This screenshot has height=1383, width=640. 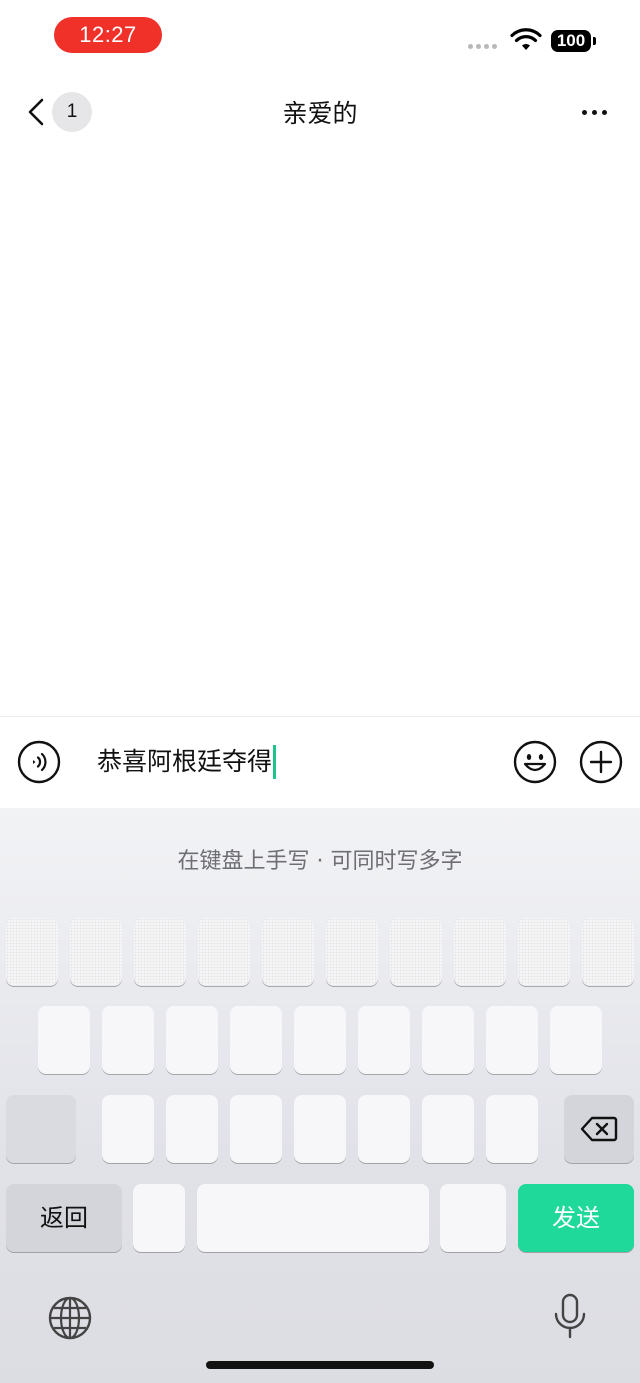 What do you see at coordinates (535, 762) in the screenshot?
I see `emoji-icon` at bounding box center [535, 762].